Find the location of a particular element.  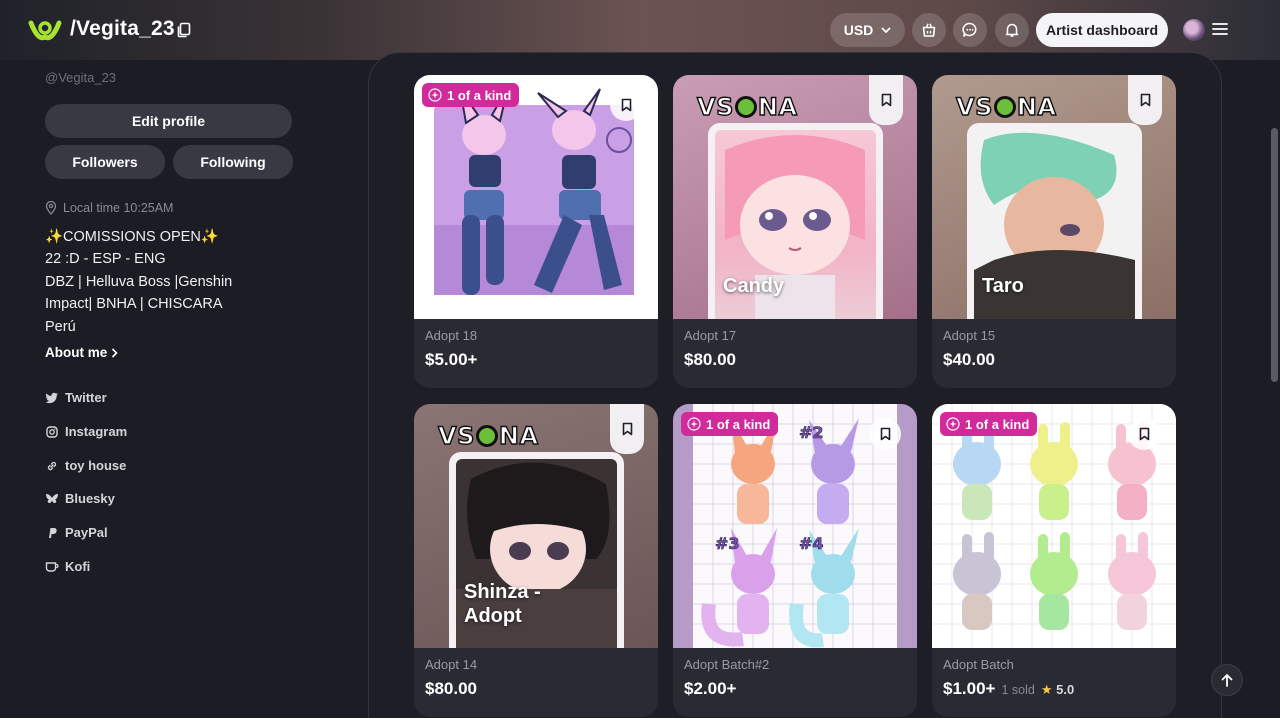

messages-button is located at coordinates (970, 30).